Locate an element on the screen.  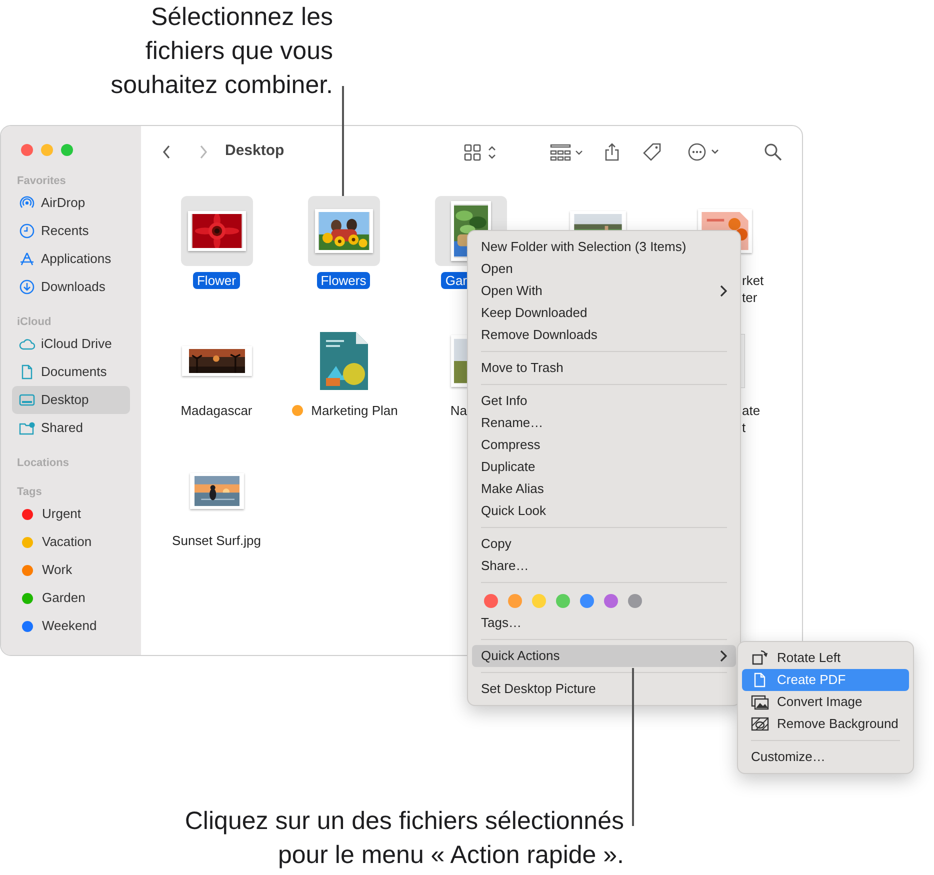
file-name: Flowers is located at coordinates (343, 280).